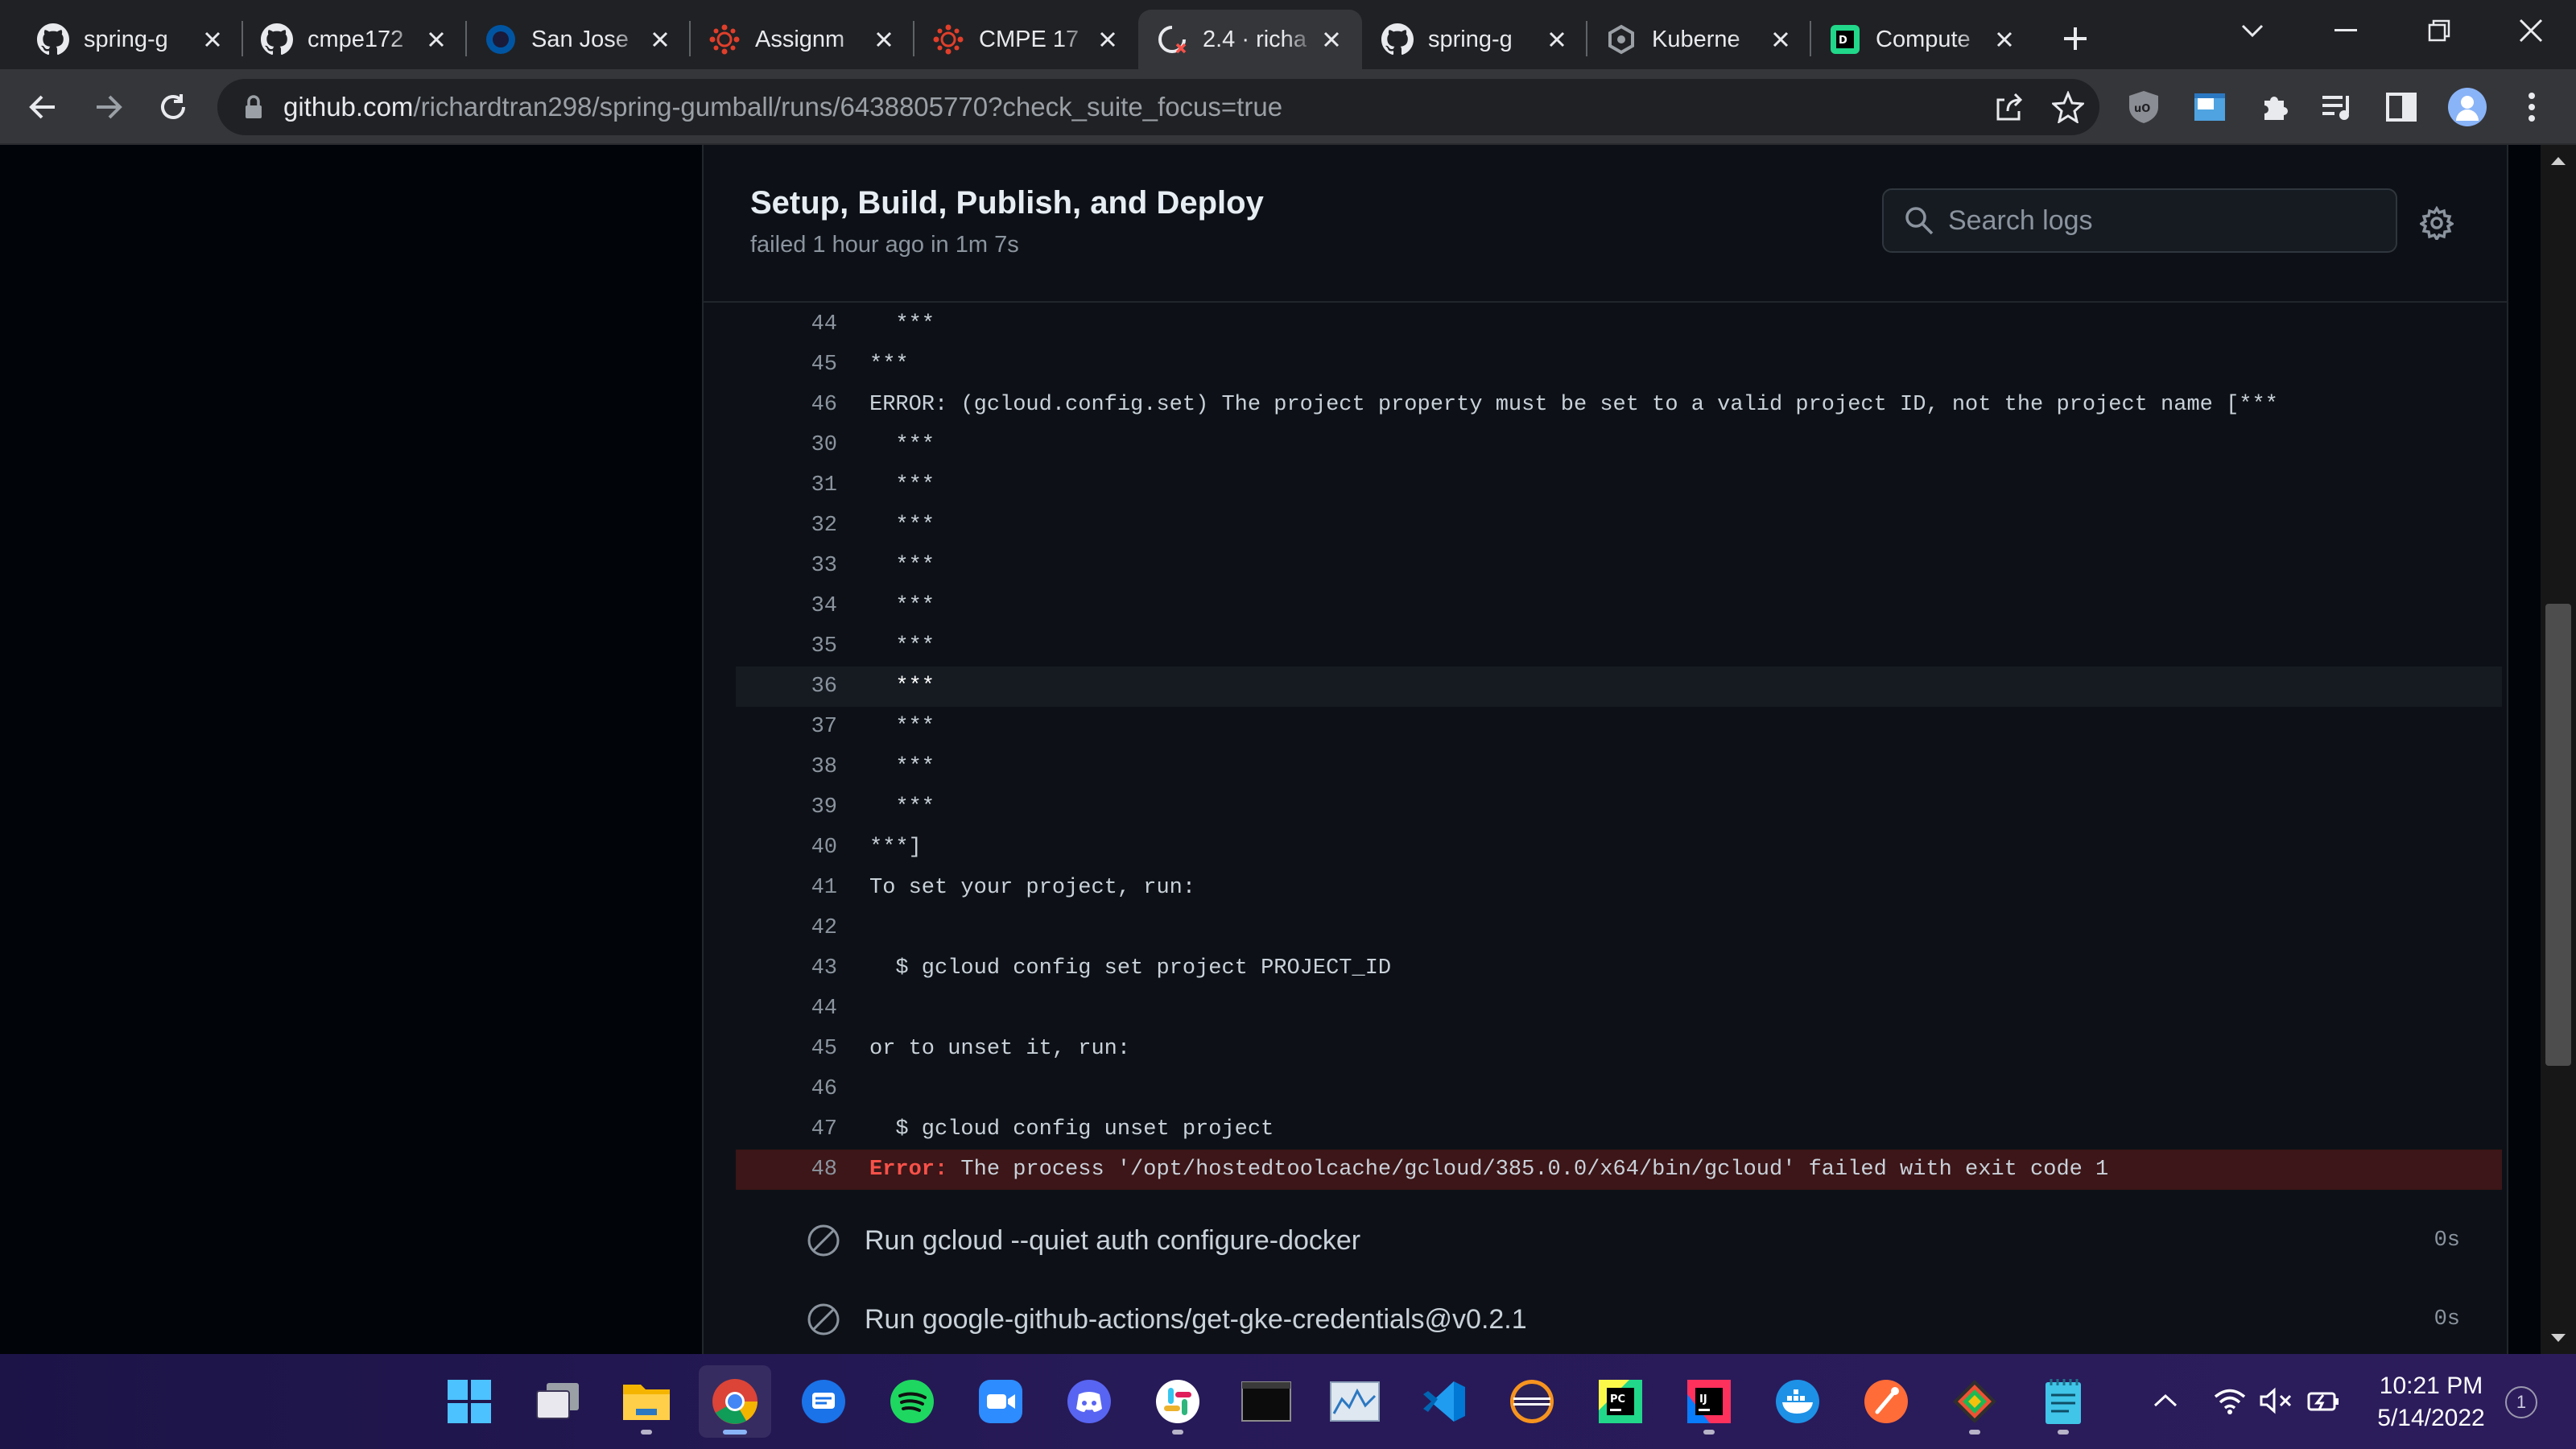 The width and height of the screenshot is (2576, 1449). What do you see at coordinates (802, 39) in the screenshot?
I see `tab-assignment: Assignm` at bounding box center [802, 39].